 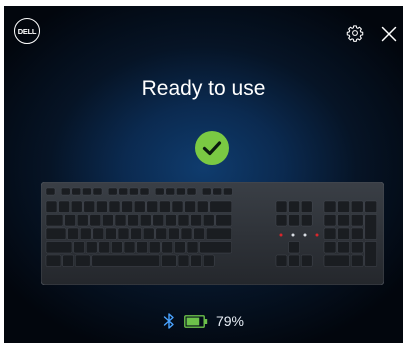 I want to click on gear-icon, so click(x=355, y=33).